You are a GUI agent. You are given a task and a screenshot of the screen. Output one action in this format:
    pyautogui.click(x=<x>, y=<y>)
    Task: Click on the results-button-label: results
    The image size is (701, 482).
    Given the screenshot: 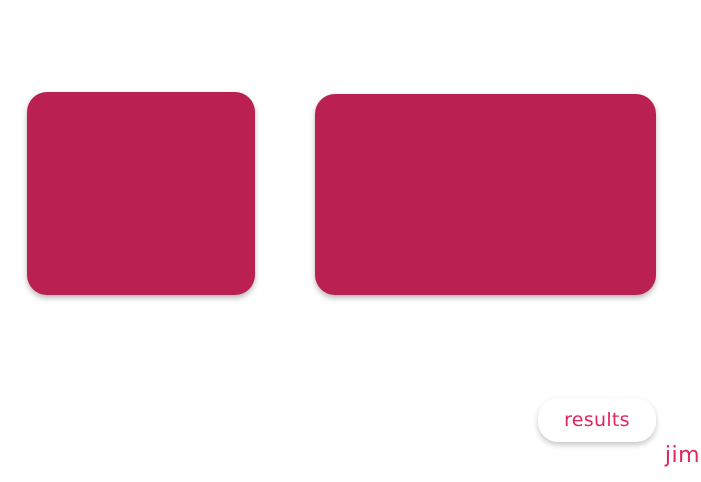 What is the action you would take?
    pyautogui.click(x=597, y=420)
    